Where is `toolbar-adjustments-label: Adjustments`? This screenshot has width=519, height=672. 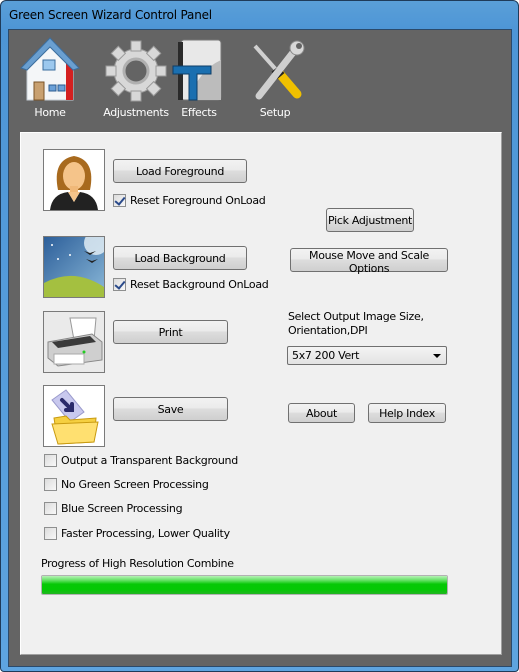
toolbar-adjustments-label: Adjustments is located at coordinates (136, 112).